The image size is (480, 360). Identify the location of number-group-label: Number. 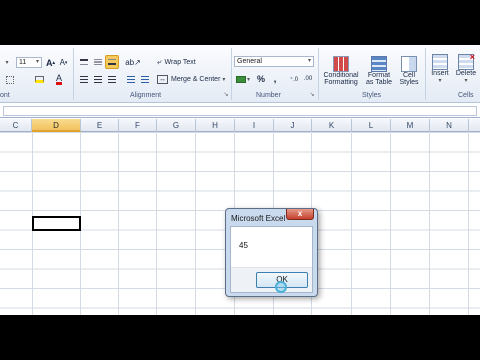
(268, 95).